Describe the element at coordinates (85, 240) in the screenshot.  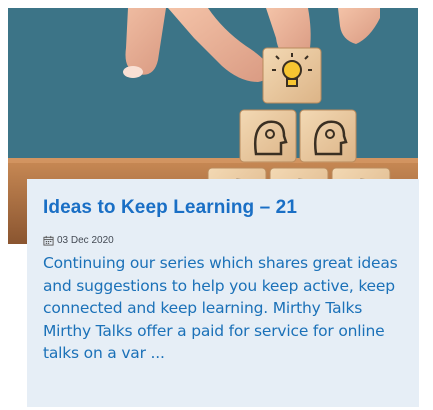
I see `post-date: 03 Dec 2020` at that location.